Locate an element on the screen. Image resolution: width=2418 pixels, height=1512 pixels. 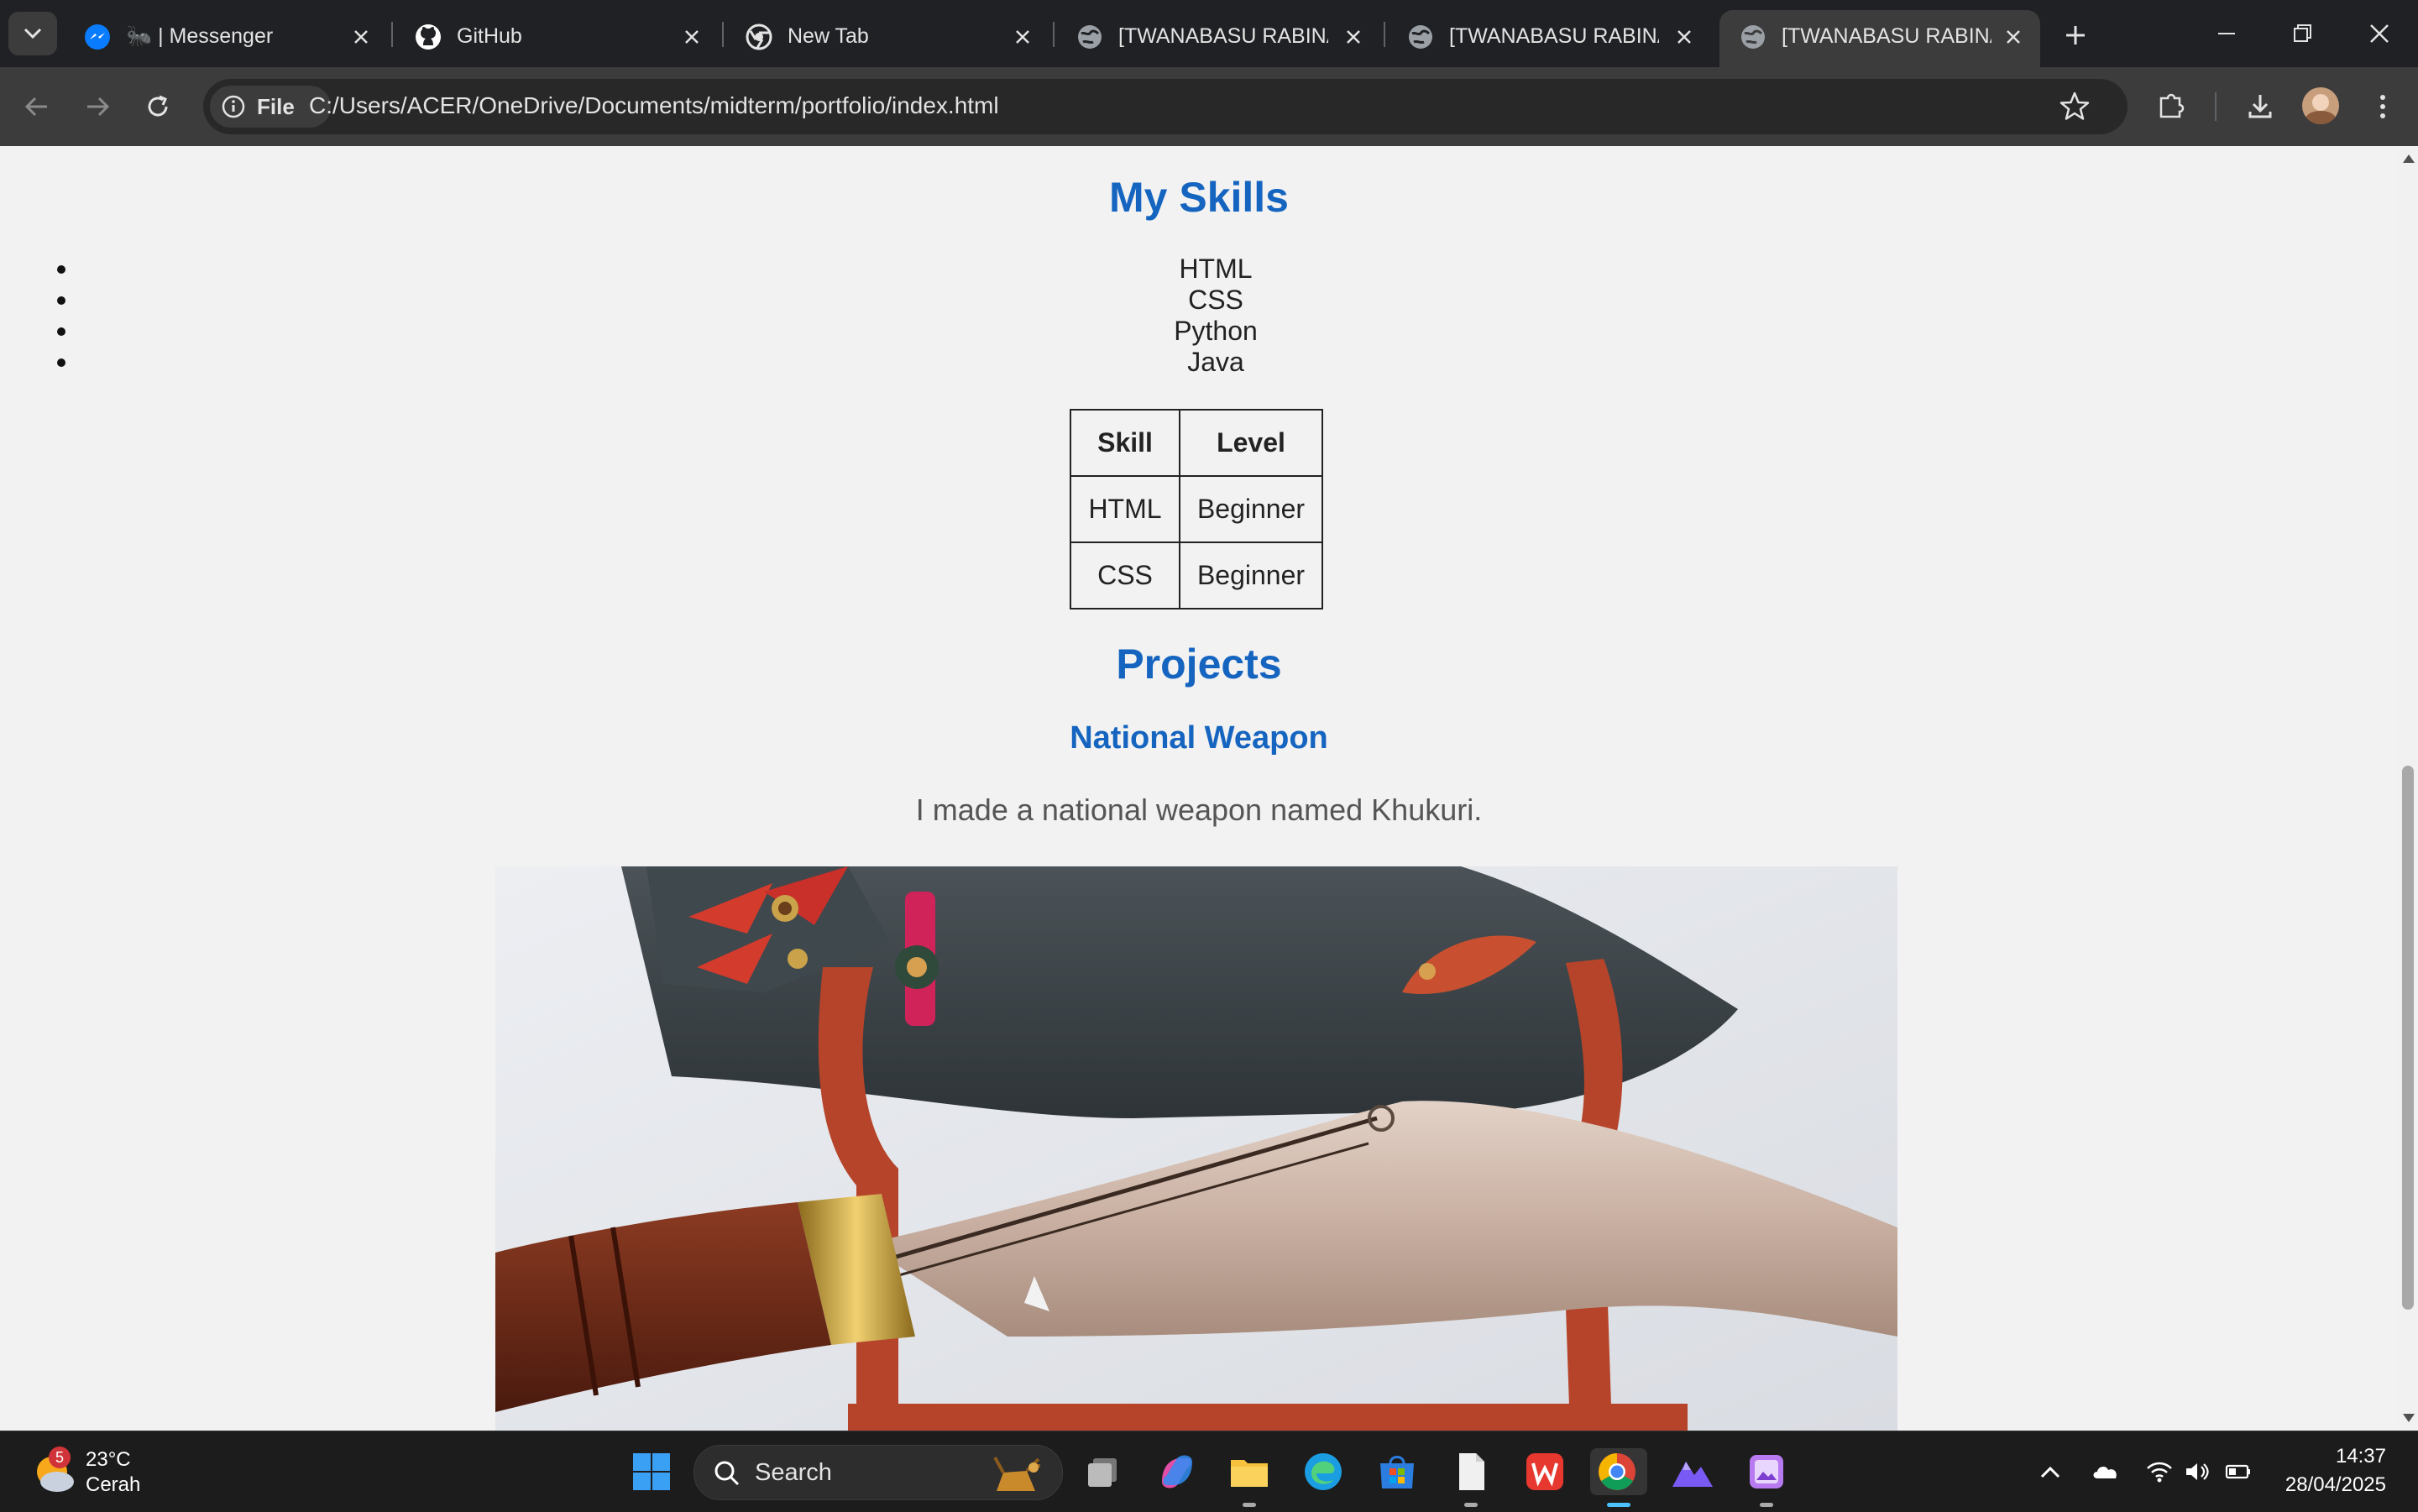
minimize-icon is located at coordinates (2226, 33).